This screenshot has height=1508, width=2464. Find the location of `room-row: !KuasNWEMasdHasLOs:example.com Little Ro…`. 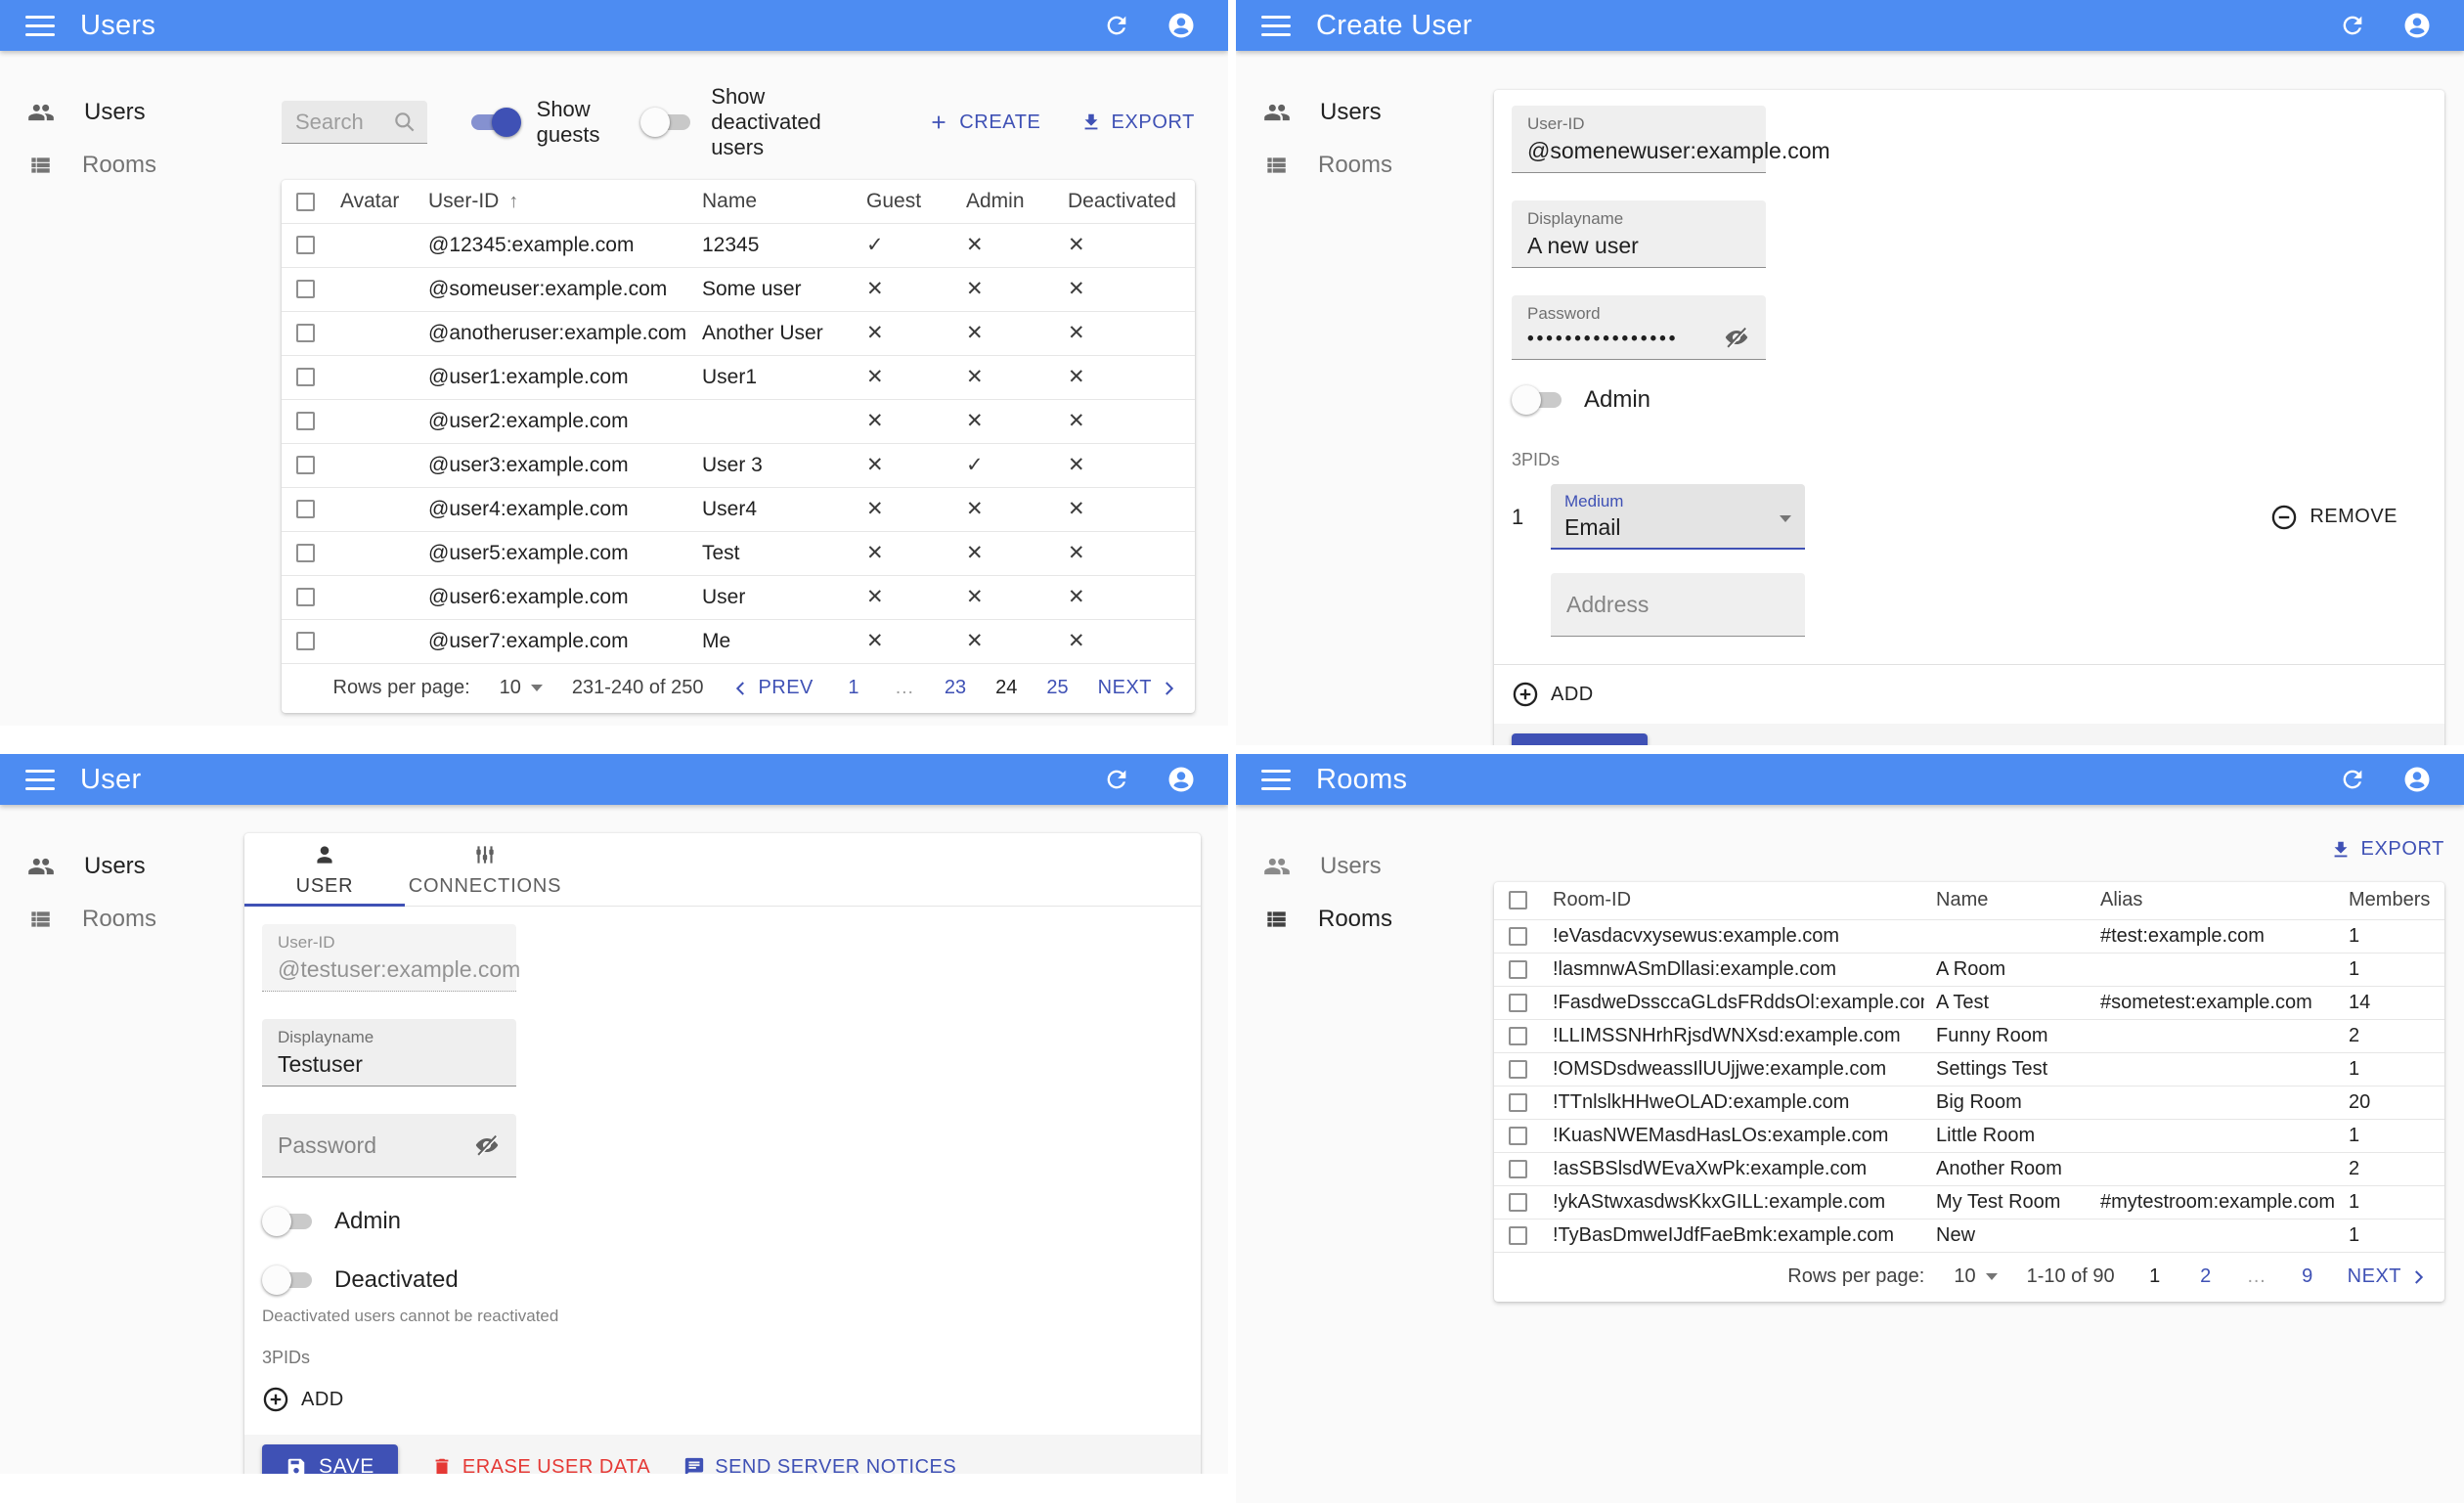

room-row: !KuasNWEMasdHasLOs:example.com Little Ro… is located at coordinates (1969, 1136).